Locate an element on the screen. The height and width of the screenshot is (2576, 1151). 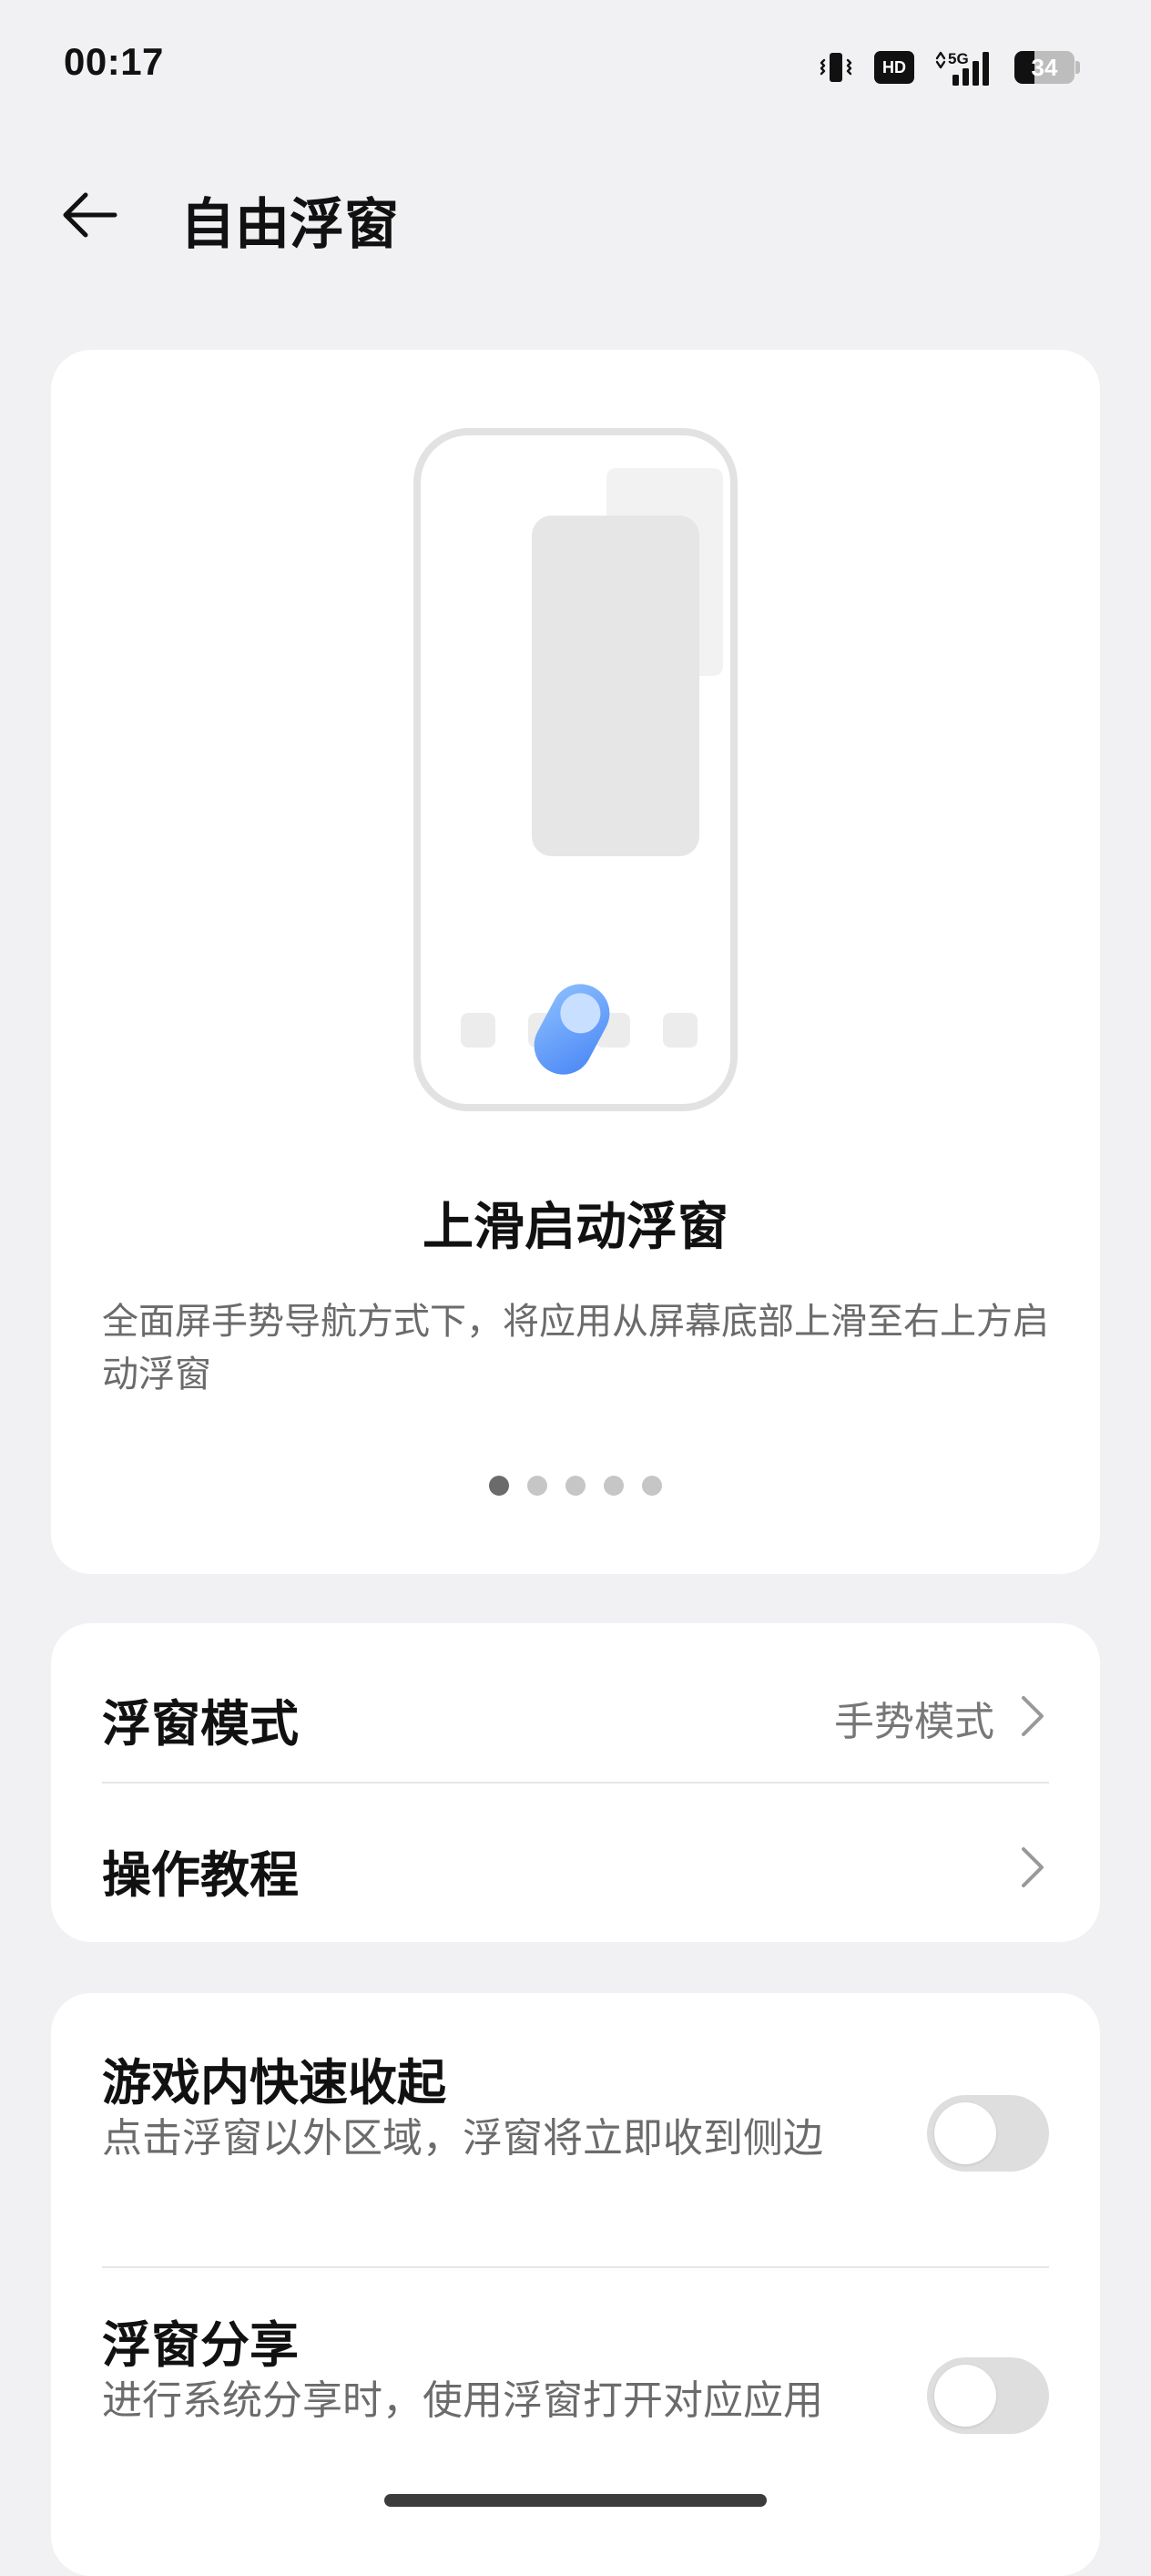
status-icons: HD 5G 34 is located at coordinates (948, 67).